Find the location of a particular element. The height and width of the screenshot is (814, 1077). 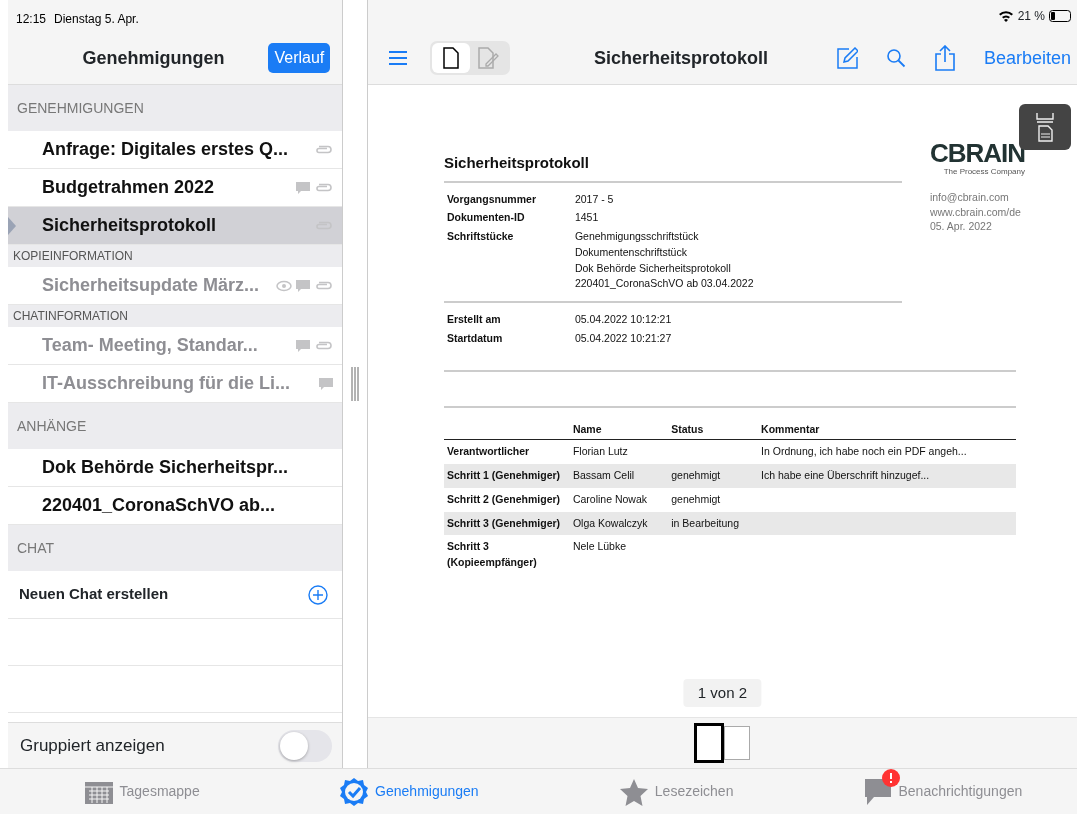

view-mode-control is located at coordinates (469, 58).